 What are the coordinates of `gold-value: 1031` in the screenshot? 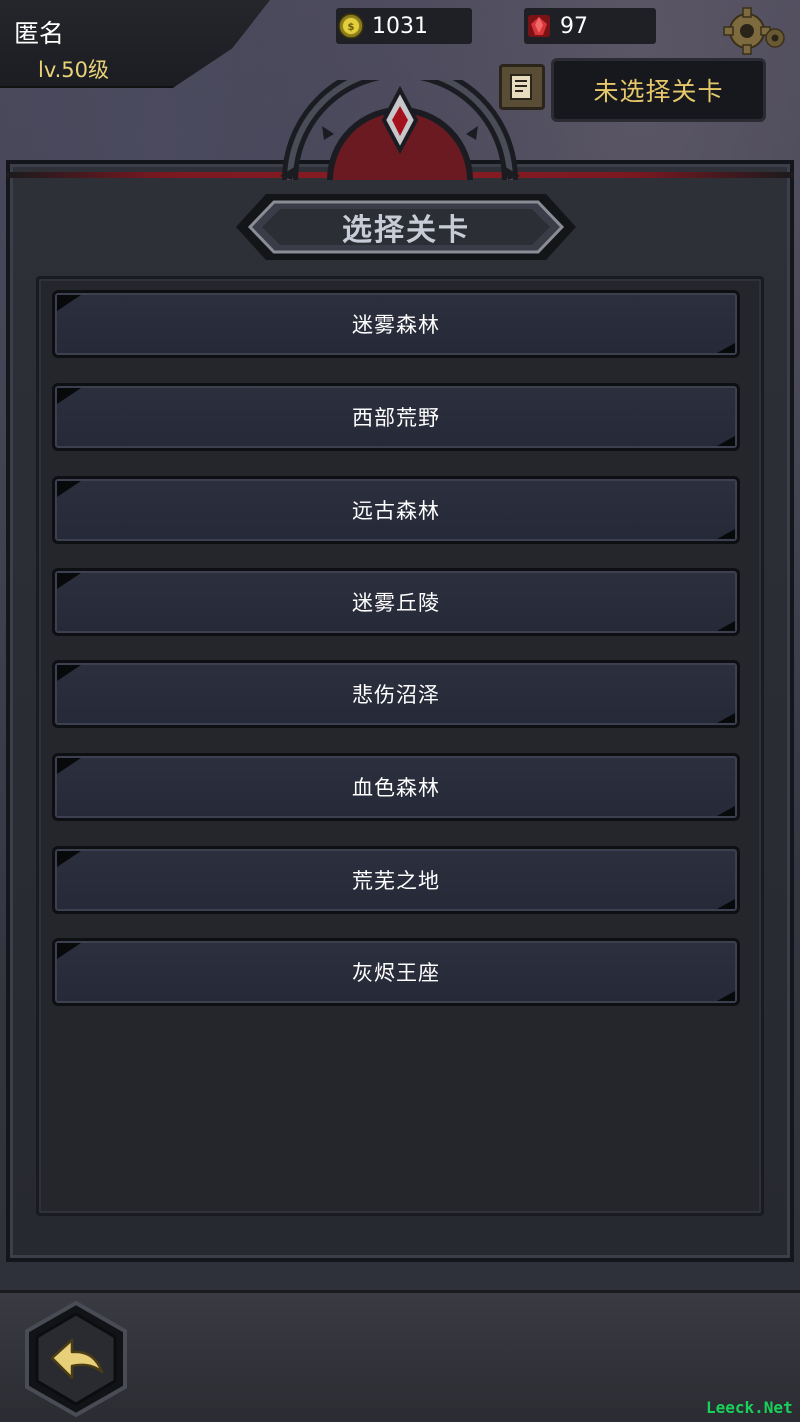 It's located at (400, 26).